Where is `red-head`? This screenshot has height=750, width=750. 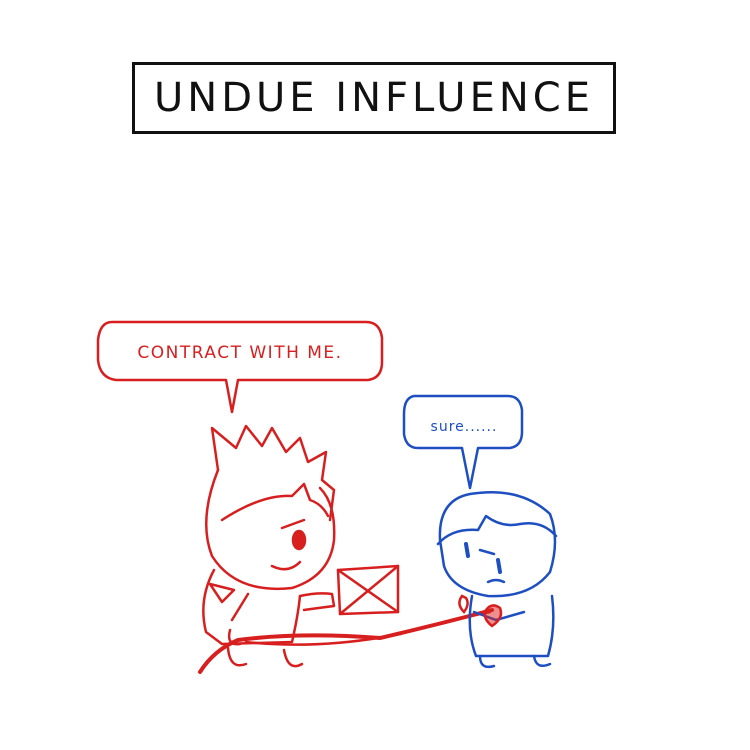 red-head is located at coordinates (270, 529).